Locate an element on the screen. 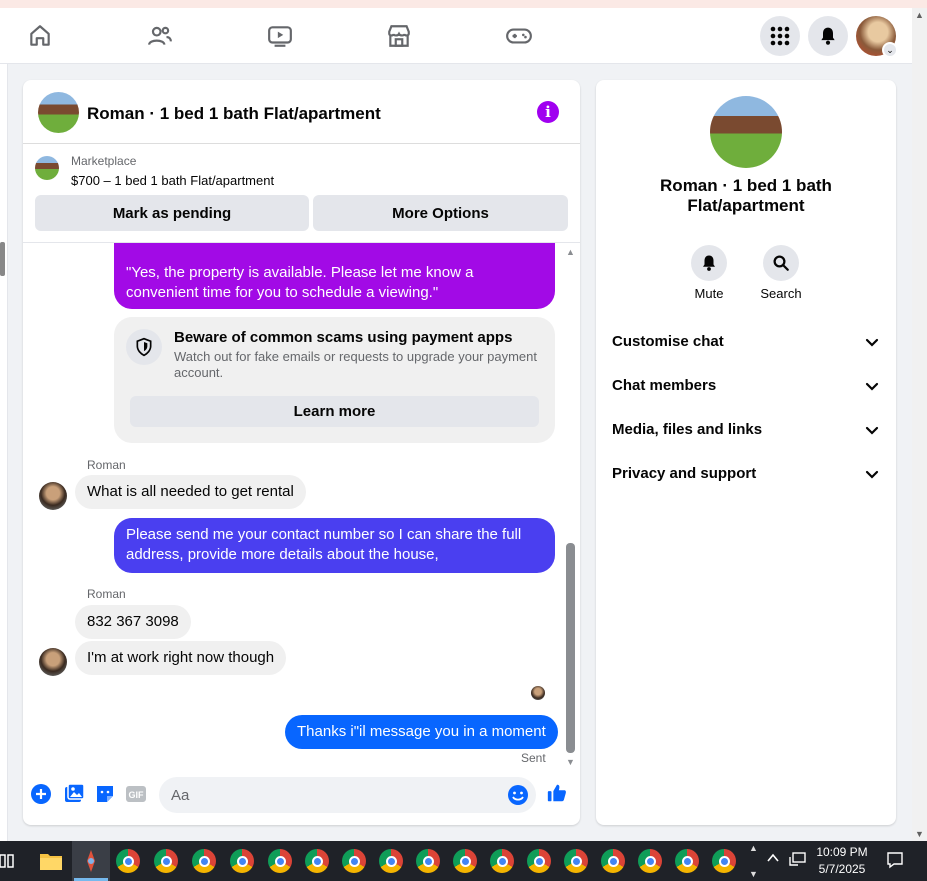 The image size is (927, 881). listing-avatar-large is located at coordinates (746, 132).